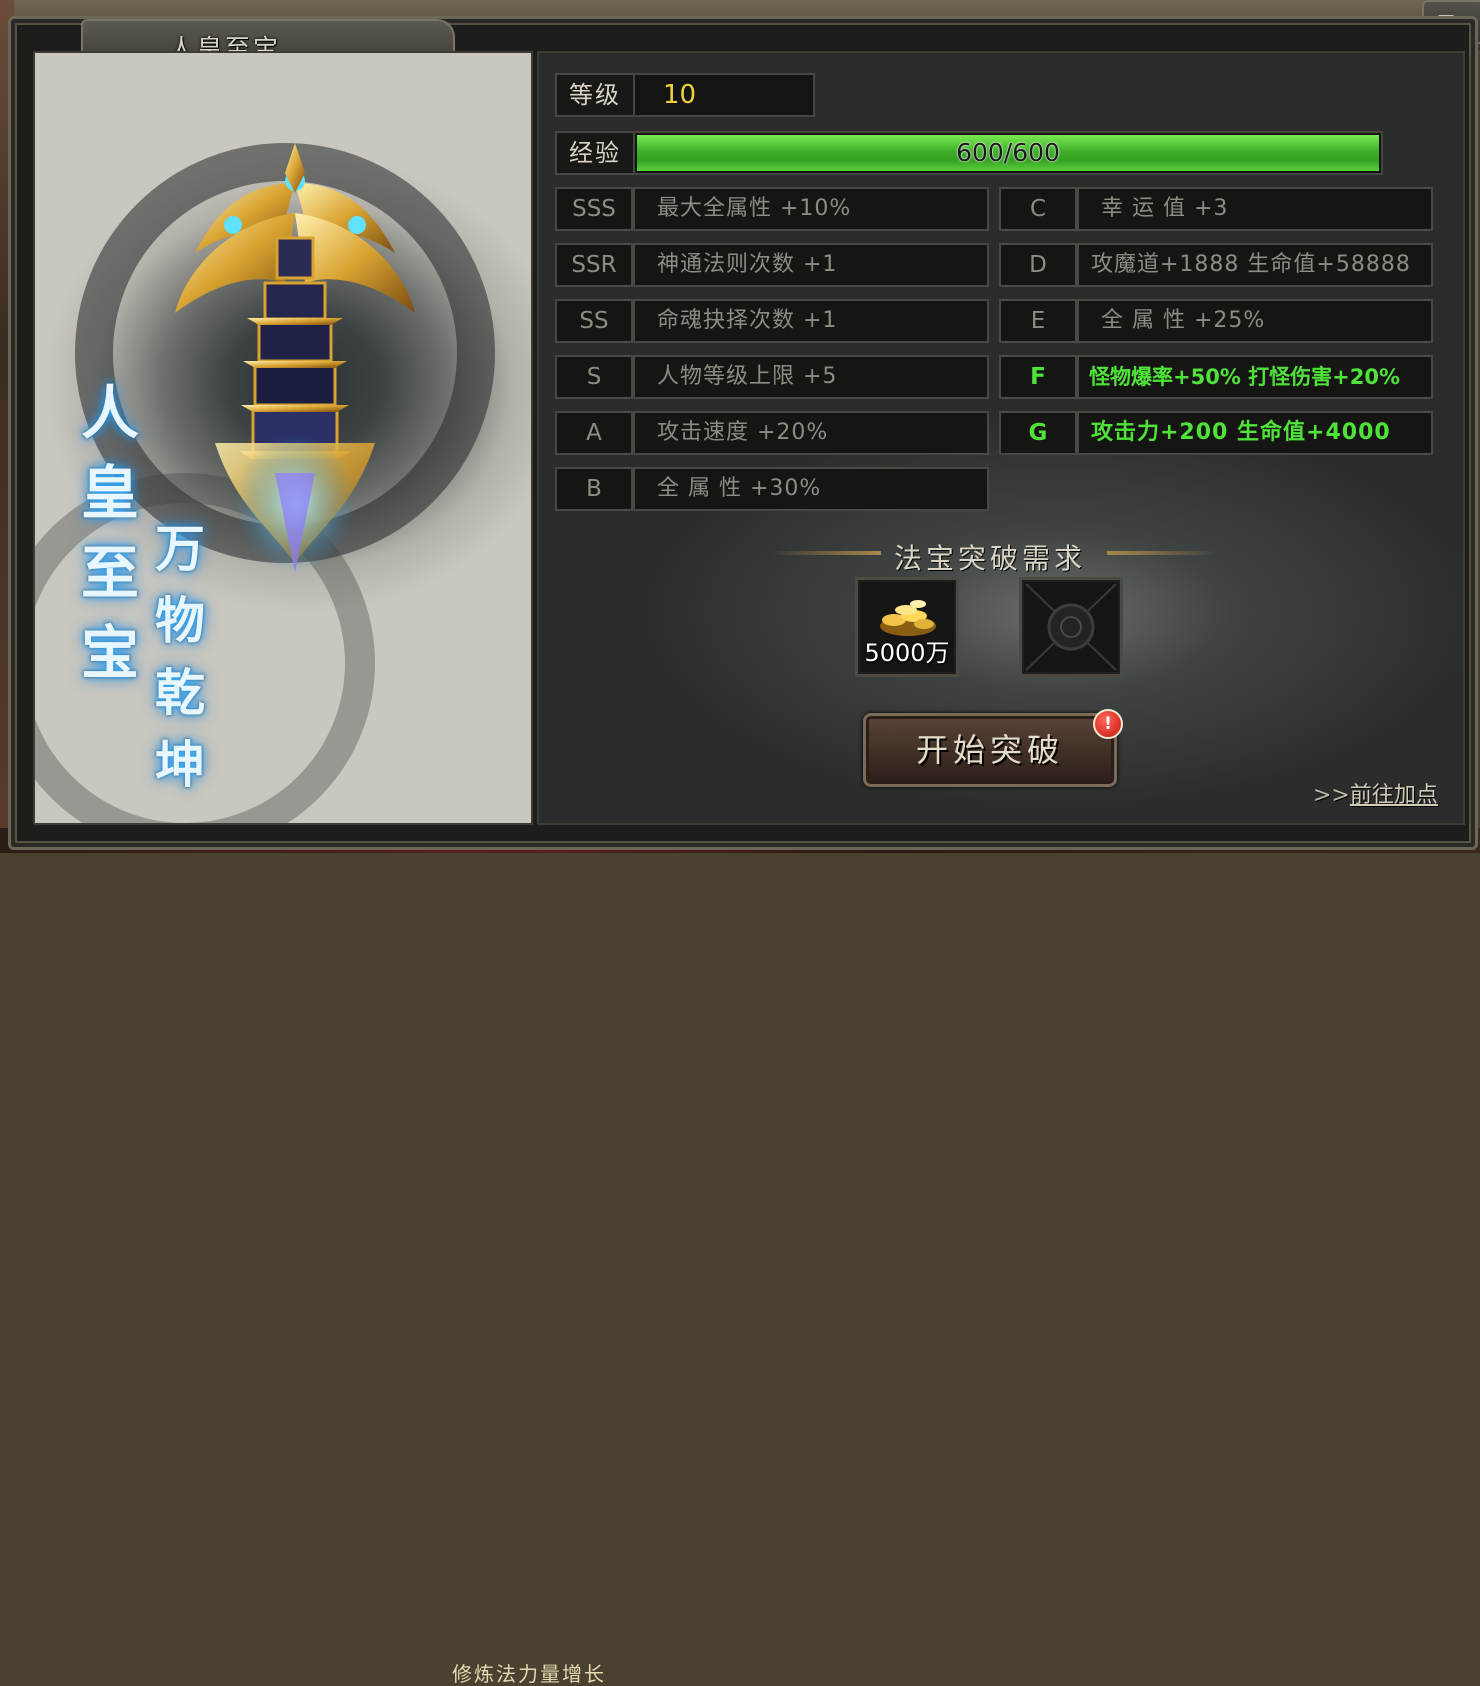 The height and width of the screenshot is (1686, 1480). What do you see at coordinates (1255, 377) in the screenshot?
I see `attr-text-f: 怪物爆率+50% 打怪伤害+20%` at bounding box center [1255, 377].